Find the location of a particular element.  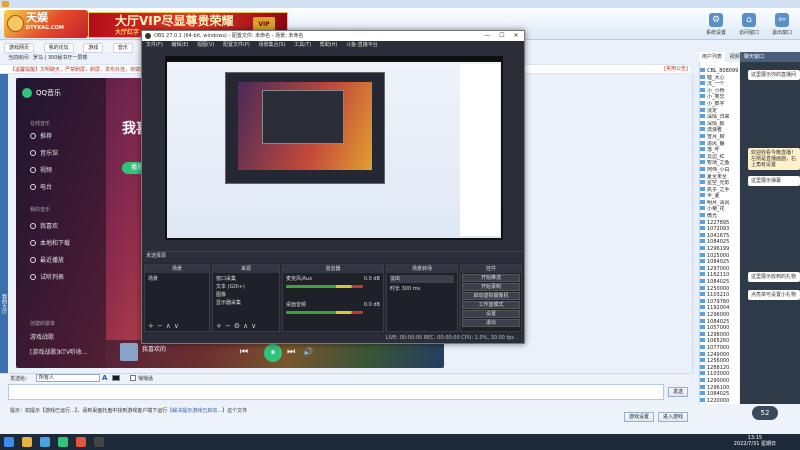

sidebar-item-video: 视频 is located at coordinates (41, 171).